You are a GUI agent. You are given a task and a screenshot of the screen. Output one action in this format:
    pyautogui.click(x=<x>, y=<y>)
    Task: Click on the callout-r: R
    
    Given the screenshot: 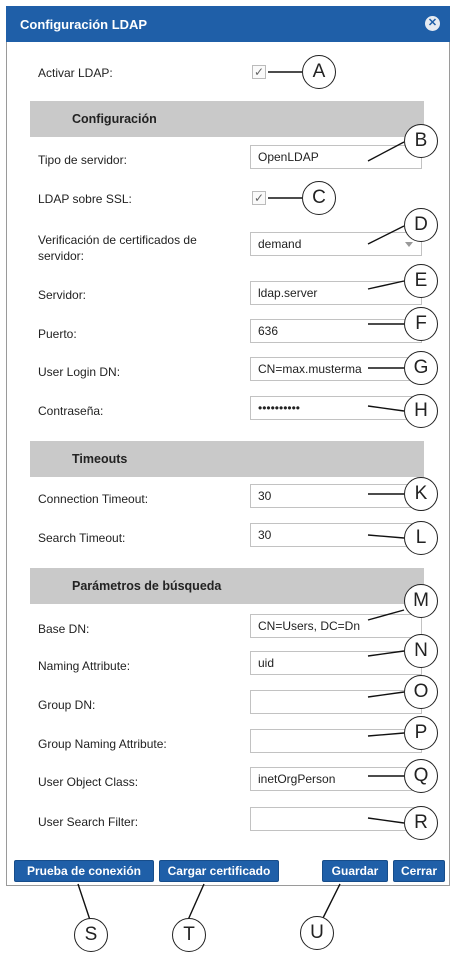 What is the action you would take?
    pyautogui.click(x=421, y=823)
    